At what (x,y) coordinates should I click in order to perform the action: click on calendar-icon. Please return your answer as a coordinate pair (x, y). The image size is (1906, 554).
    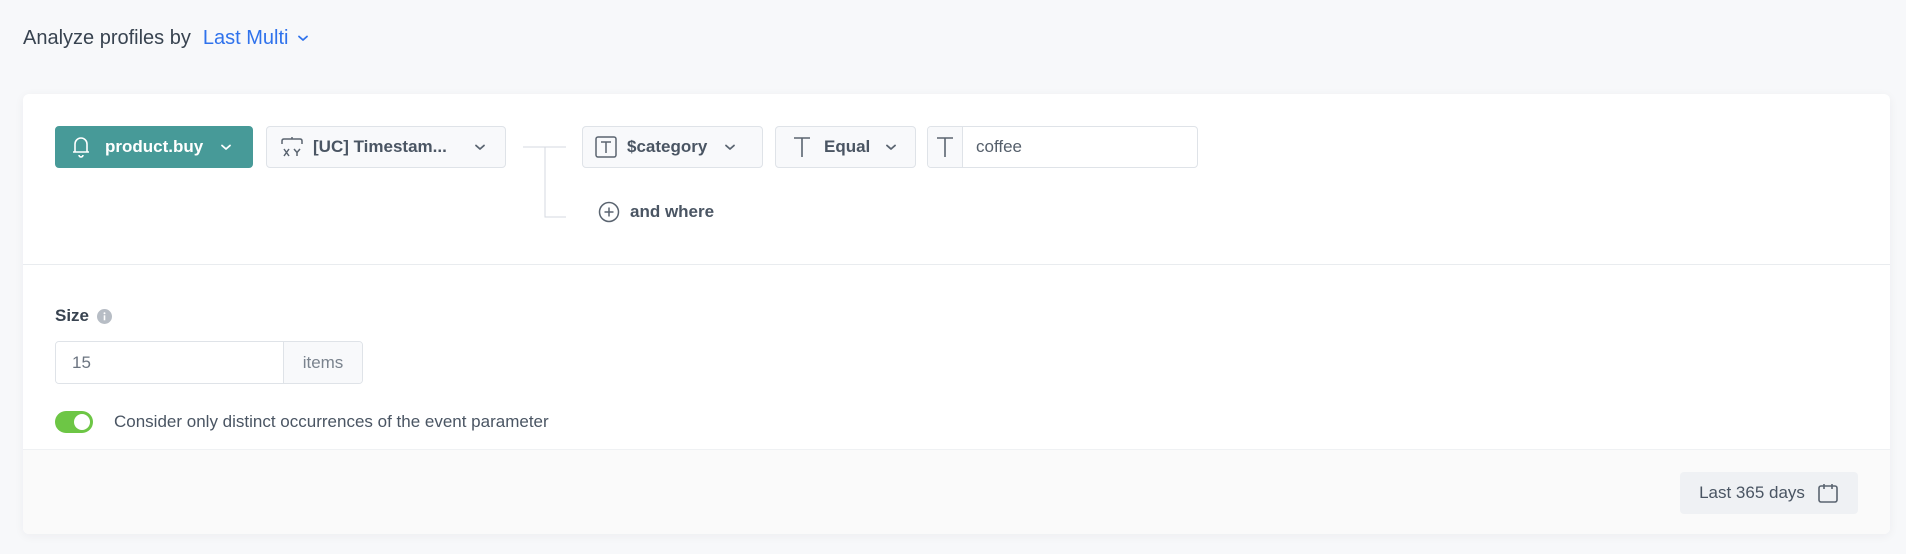
    Looking at the image, I should click on (1828, 493).